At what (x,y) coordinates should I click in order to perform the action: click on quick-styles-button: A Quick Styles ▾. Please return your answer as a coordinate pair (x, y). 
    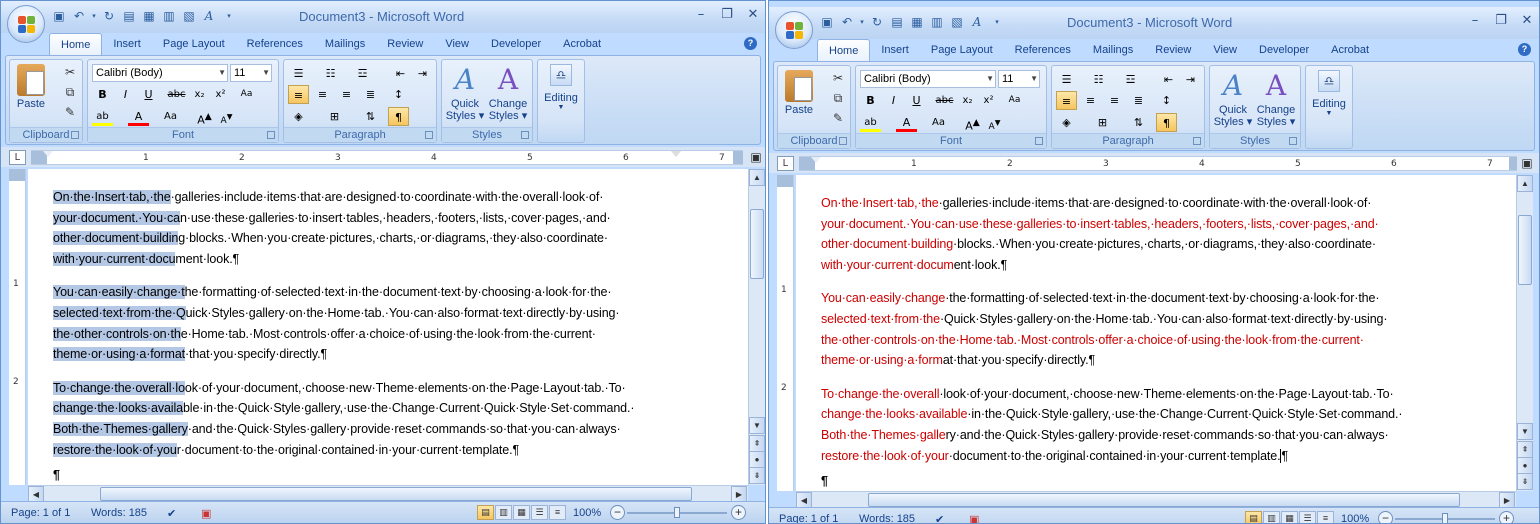
    Looking at the image, I should click on (1233, 99).